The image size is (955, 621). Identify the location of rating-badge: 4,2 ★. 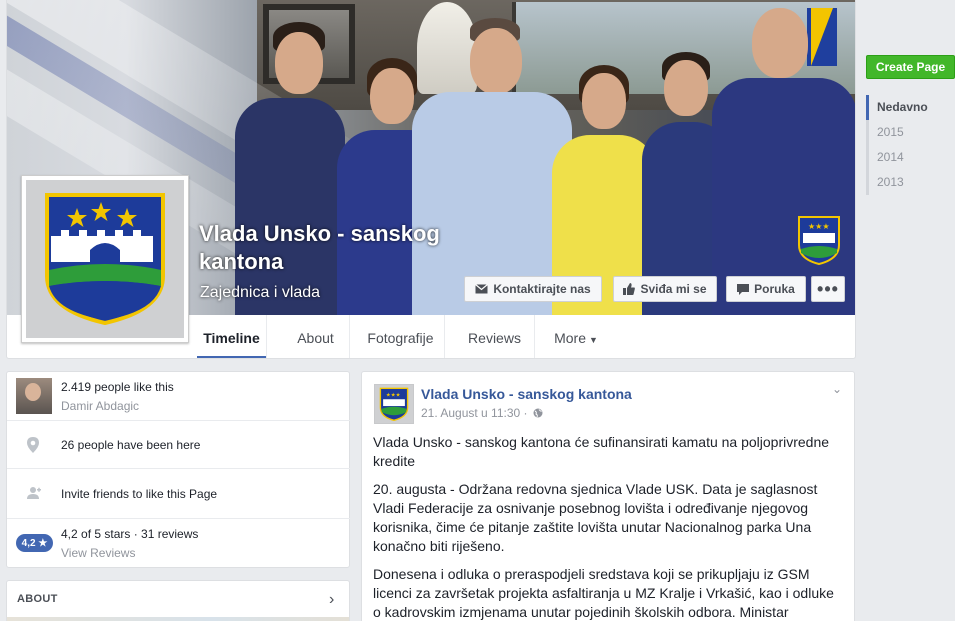
(34, 543).